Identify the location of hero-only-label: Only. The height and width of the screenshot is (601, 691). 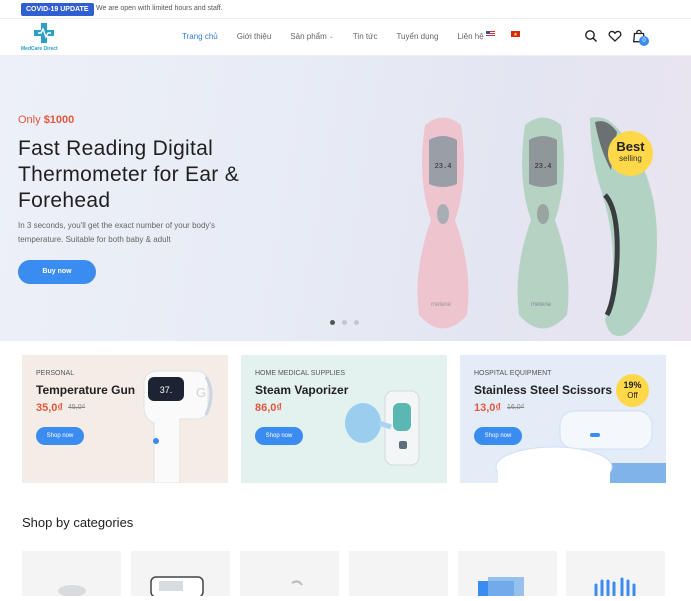
(29, 120).